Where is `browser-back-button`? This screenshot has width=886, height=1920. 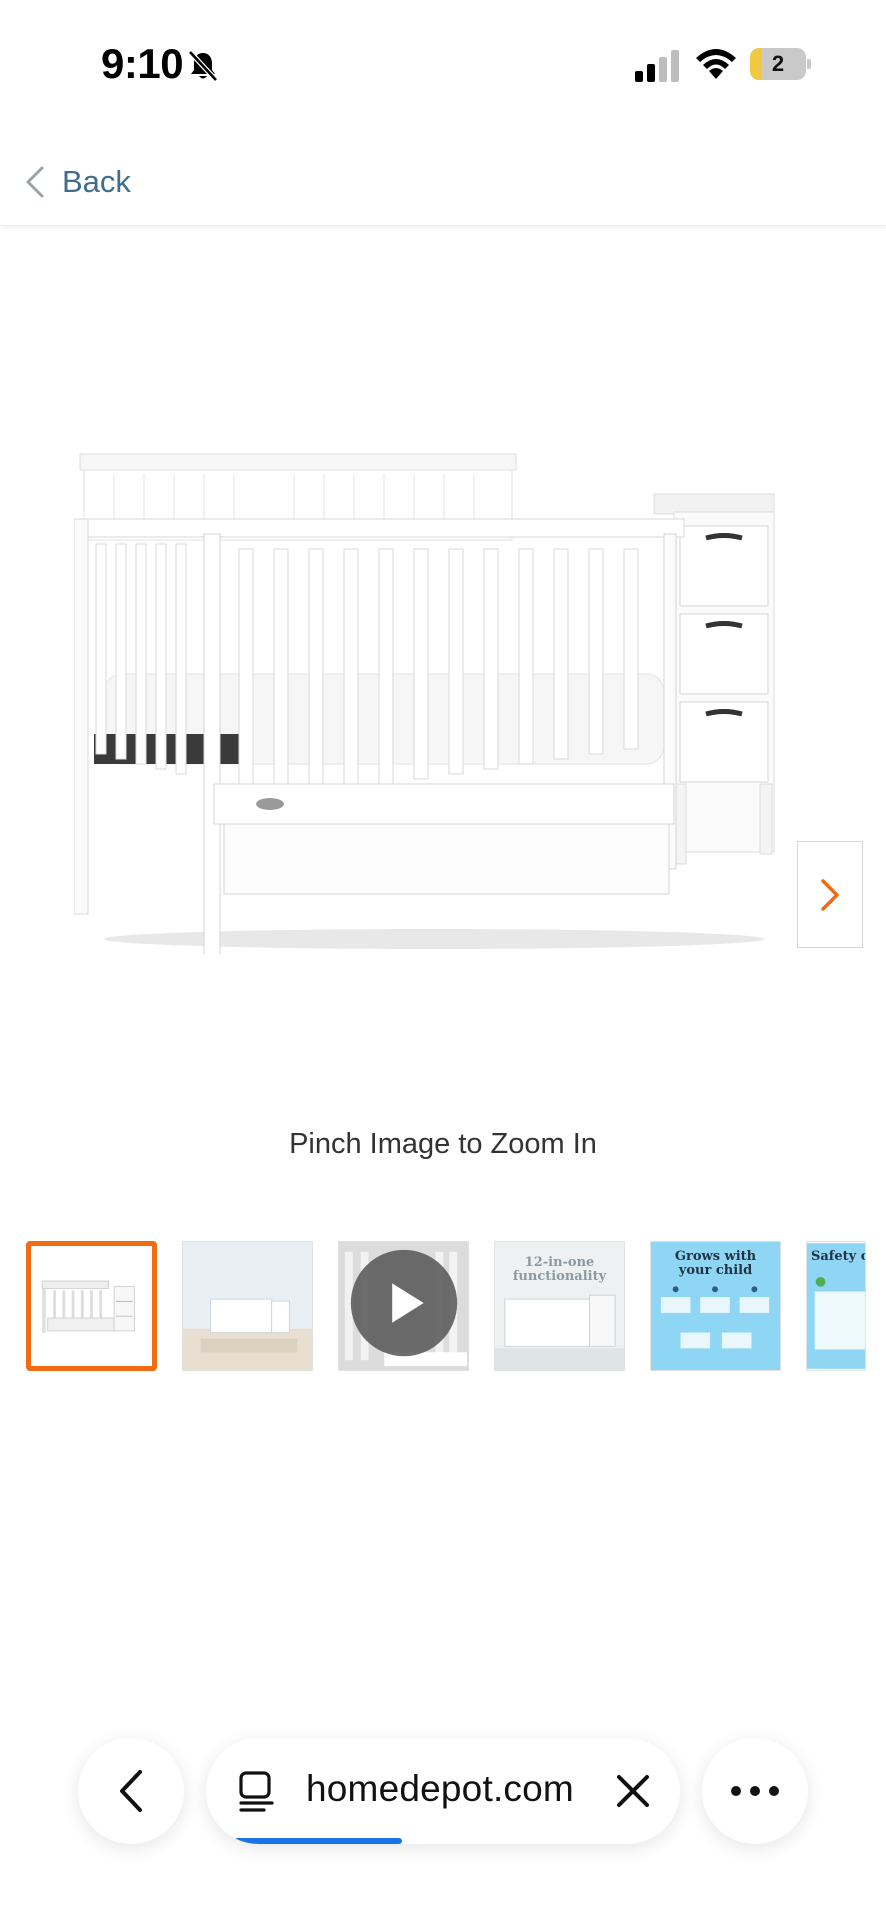
browser-back-button is located at coordinates (131, 1791).